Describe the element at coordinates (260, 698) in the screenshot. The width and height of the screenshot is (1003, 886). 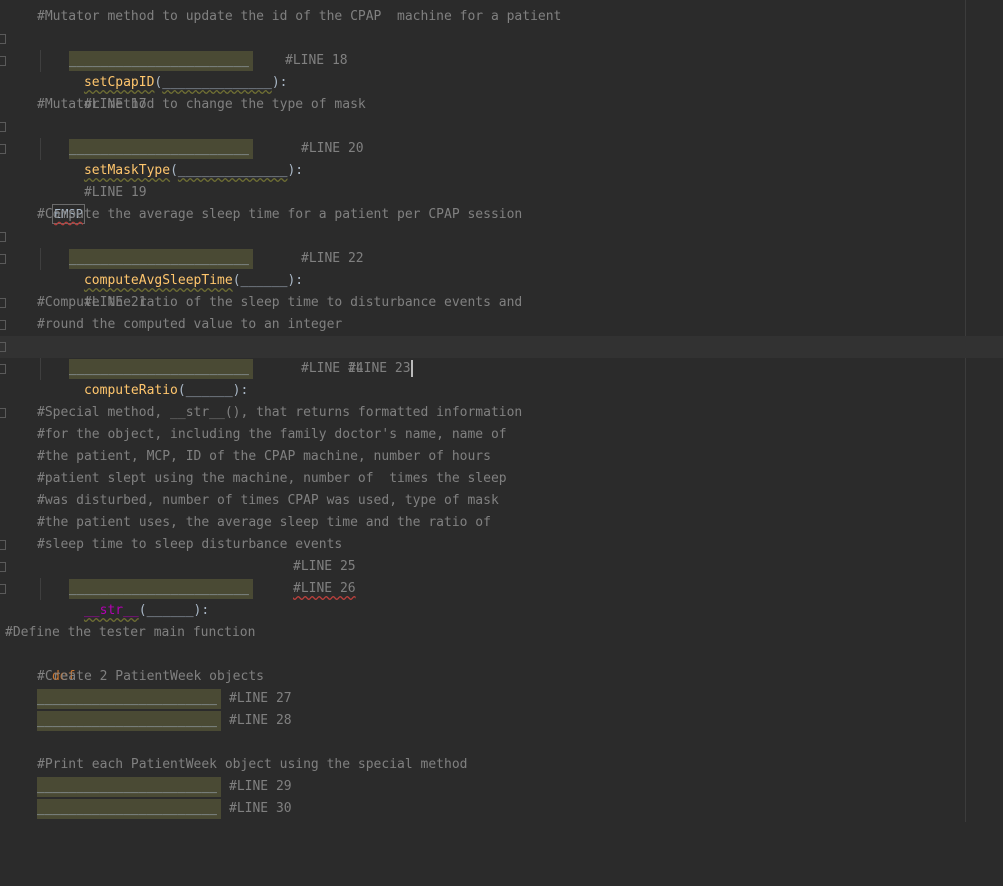
I see `line-tag: #LINE 27` at that location.